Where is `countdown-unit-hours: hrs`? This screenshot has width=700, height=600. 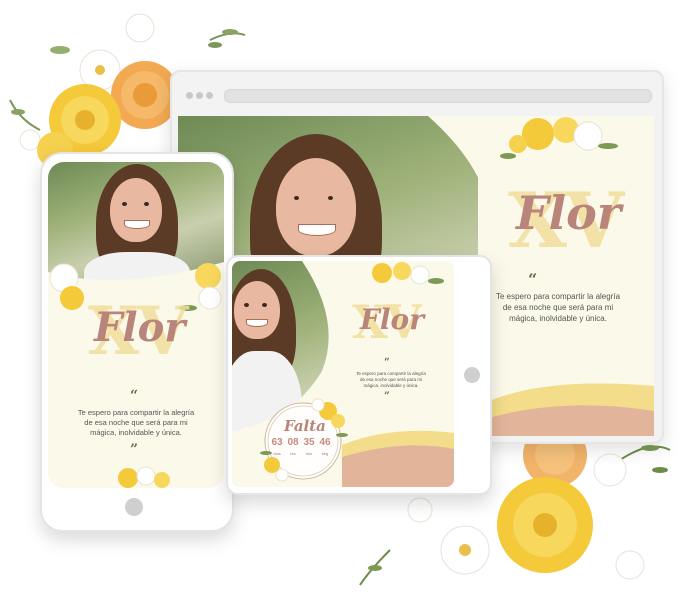
countdown-unit-hours: hrs is located at coordinates (293, 453).